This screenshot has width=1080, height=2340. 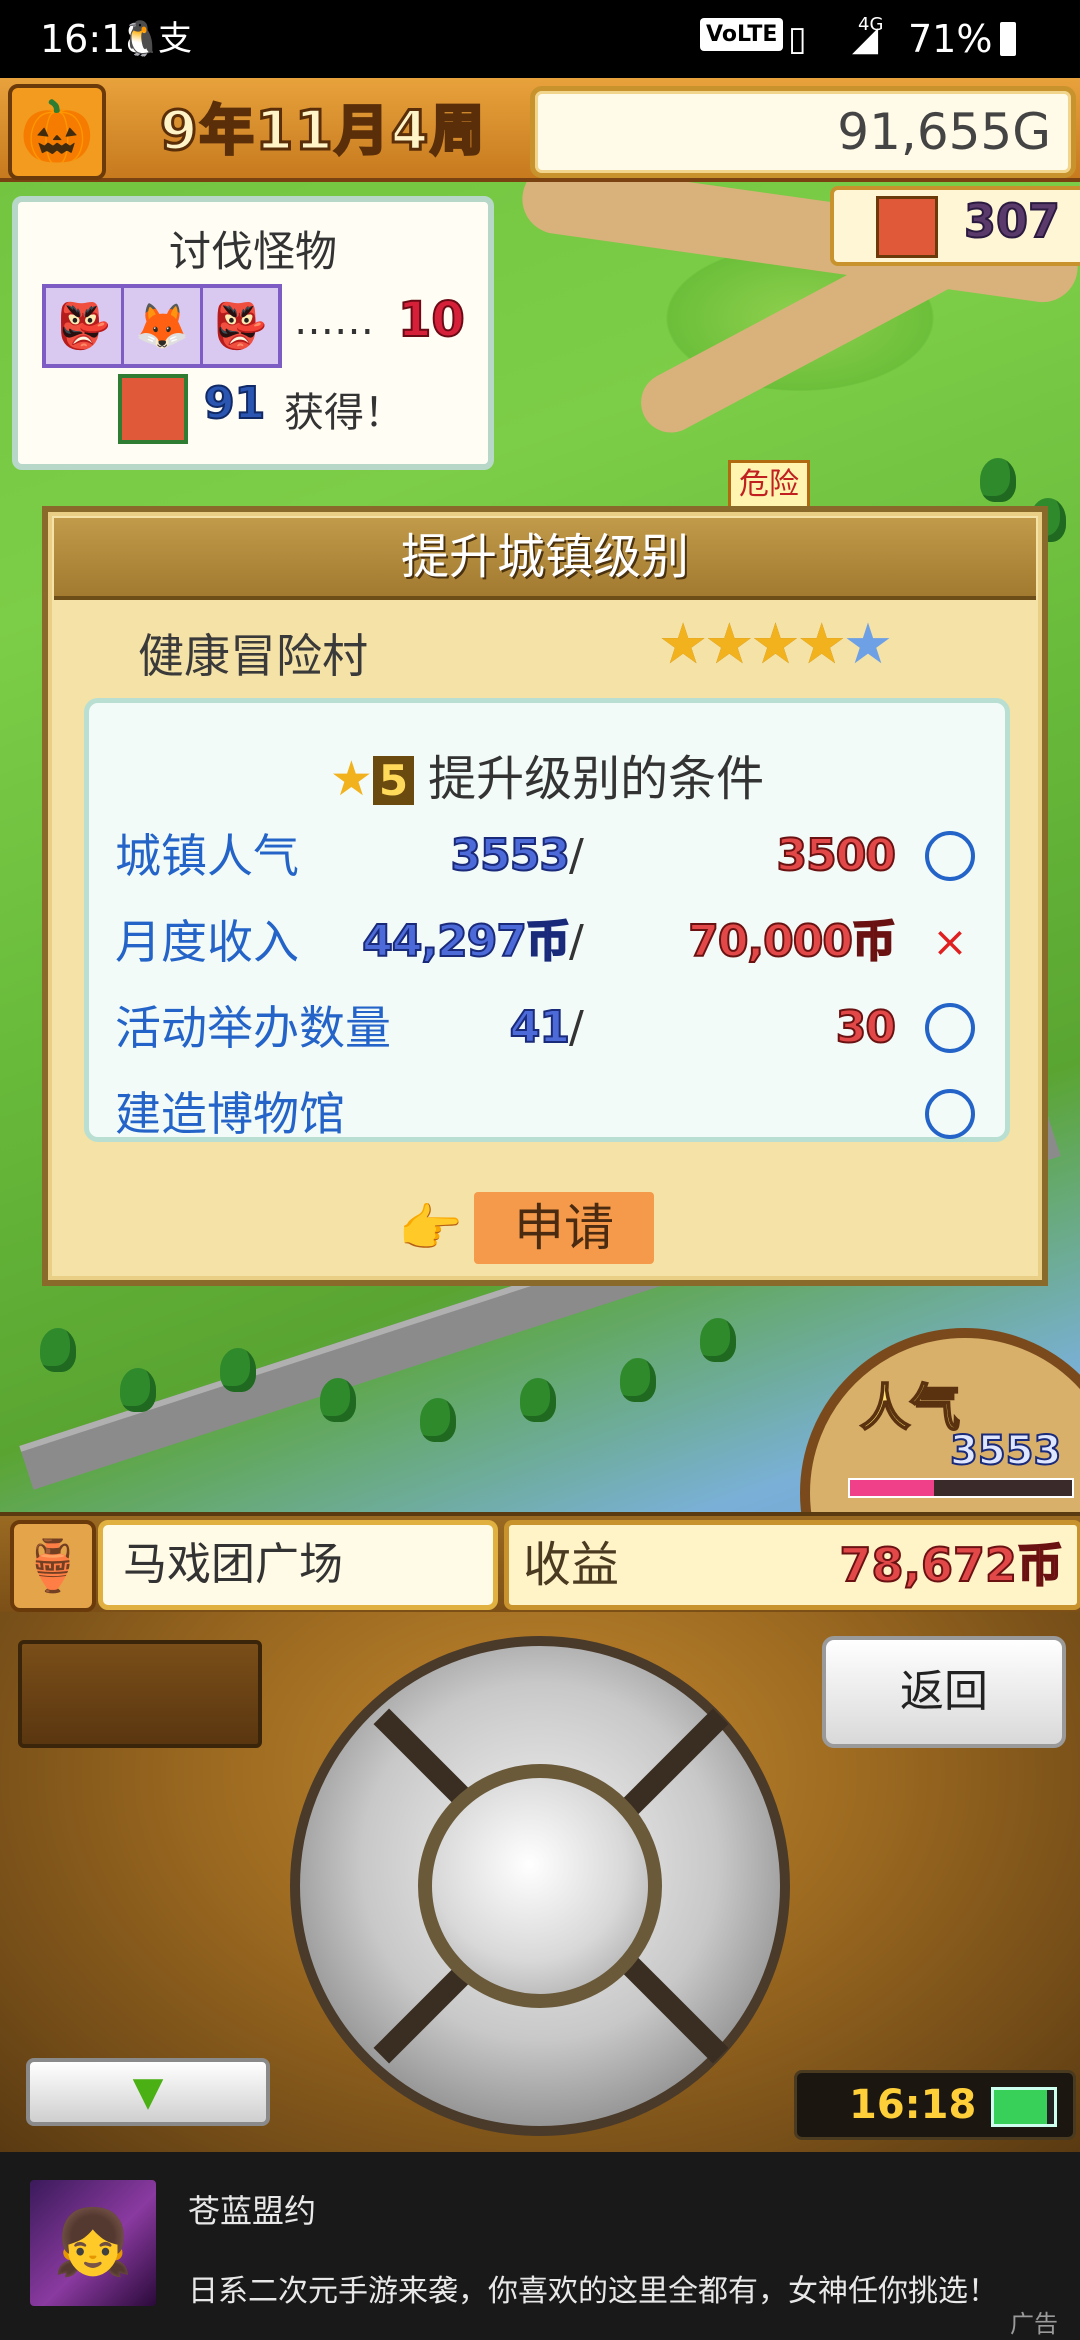 I want to click on game-date: 9年11月4周, so click(x=322, y=131).